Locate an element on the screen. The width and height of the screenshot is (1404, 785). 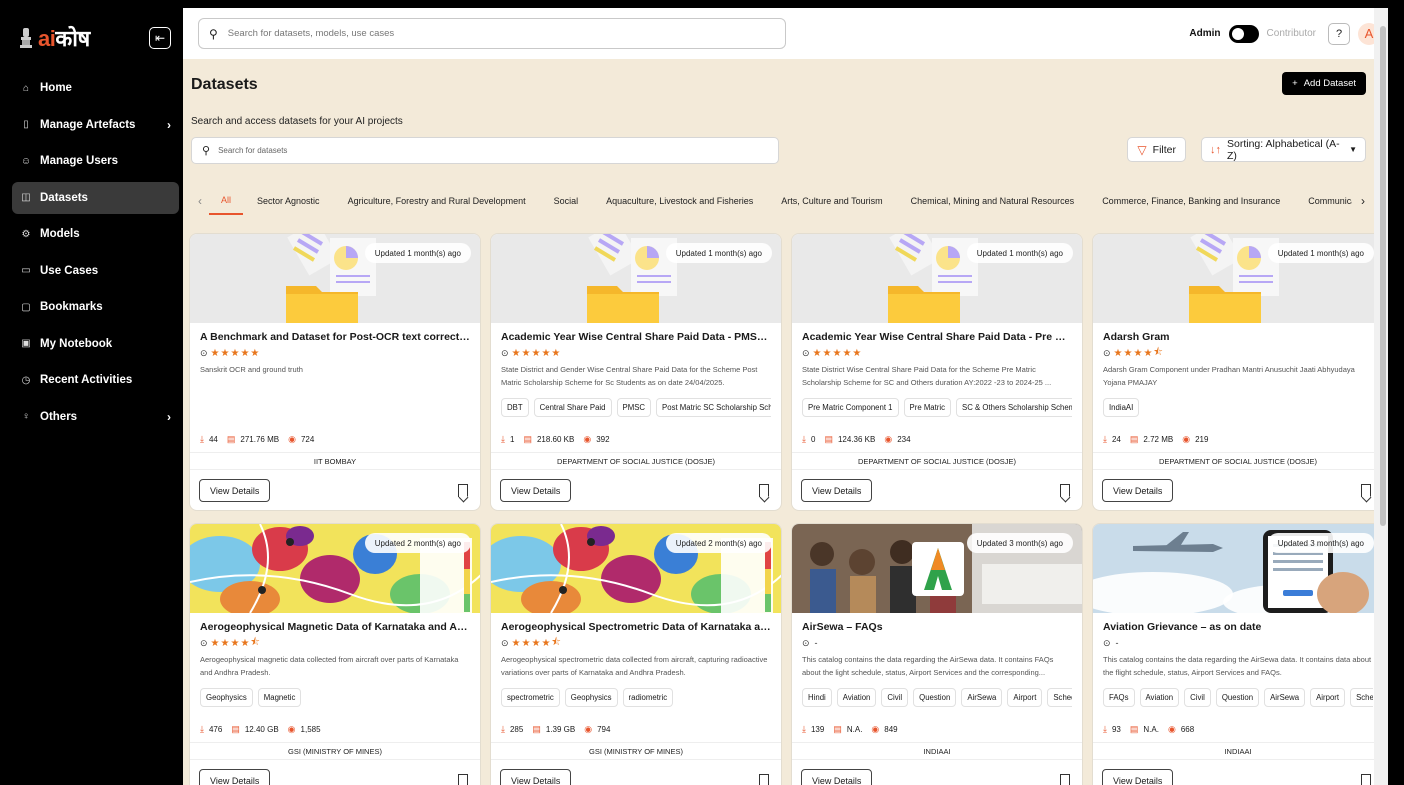
sidebar-item-use-cases: ▭ Use Cases is located at coordinates (95, 271).